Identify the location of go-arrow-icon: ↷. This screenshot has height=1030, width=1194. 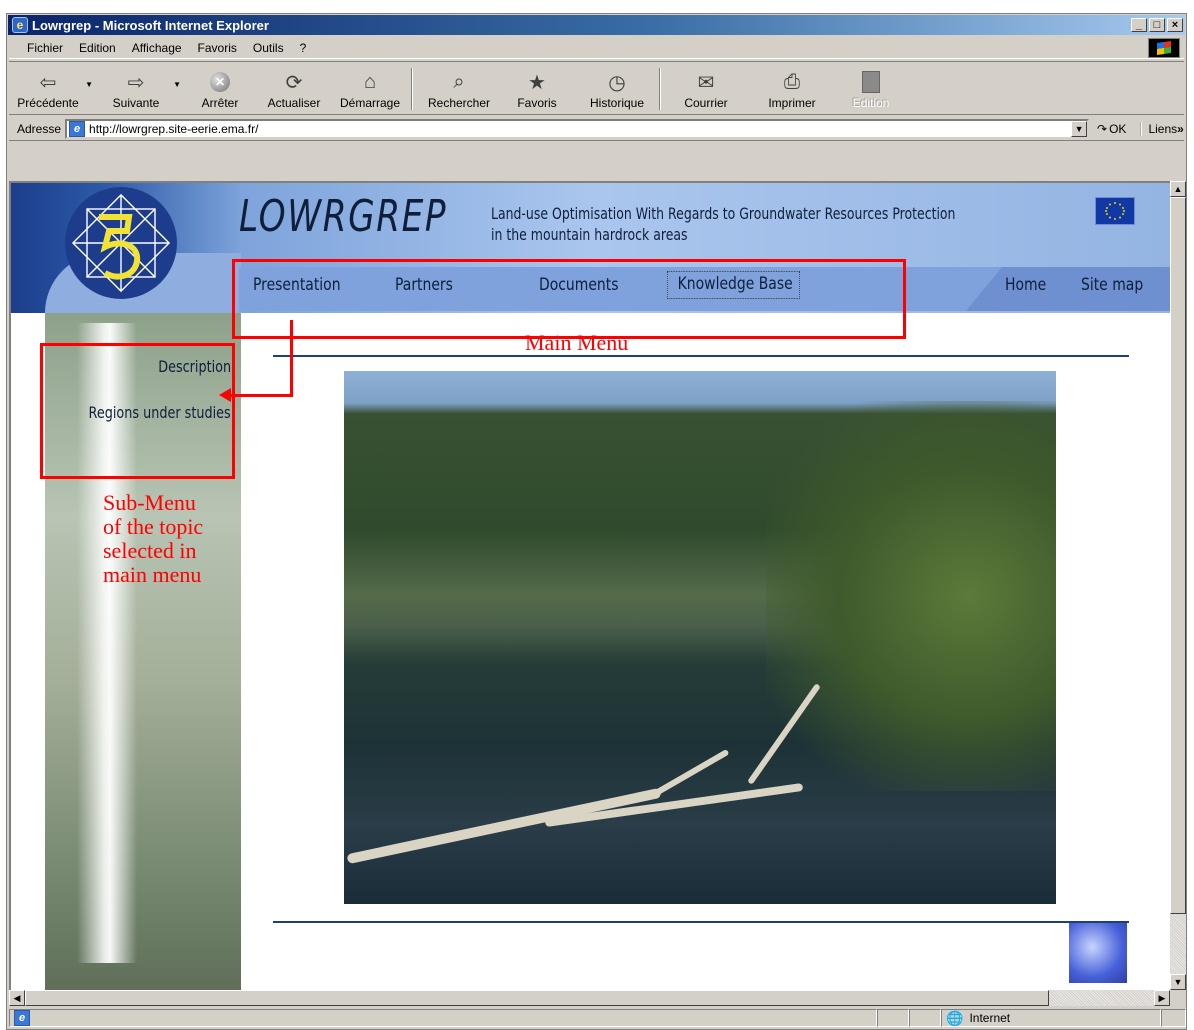
(1102, 128).